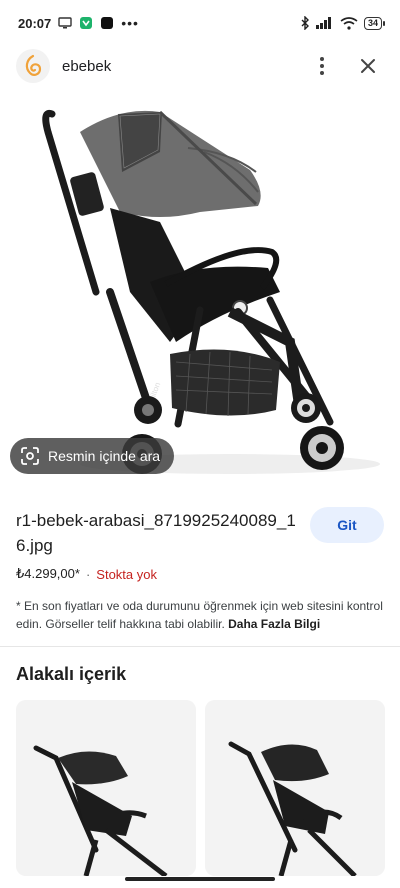 The height and width of the screenshot is (888, 400). What do you see at coordinates (78, 23) in the screenshot?
I see `status-left: 20:07 •••` at bounding box center [78, 23].